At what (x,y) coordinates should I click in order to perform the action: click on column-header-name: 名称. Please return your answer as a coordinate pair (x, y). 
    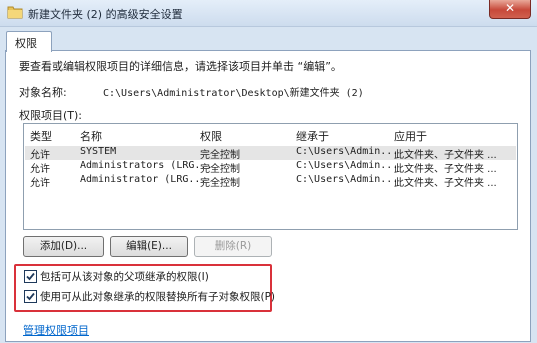
    Looking at the image, I should click on (91, 136).